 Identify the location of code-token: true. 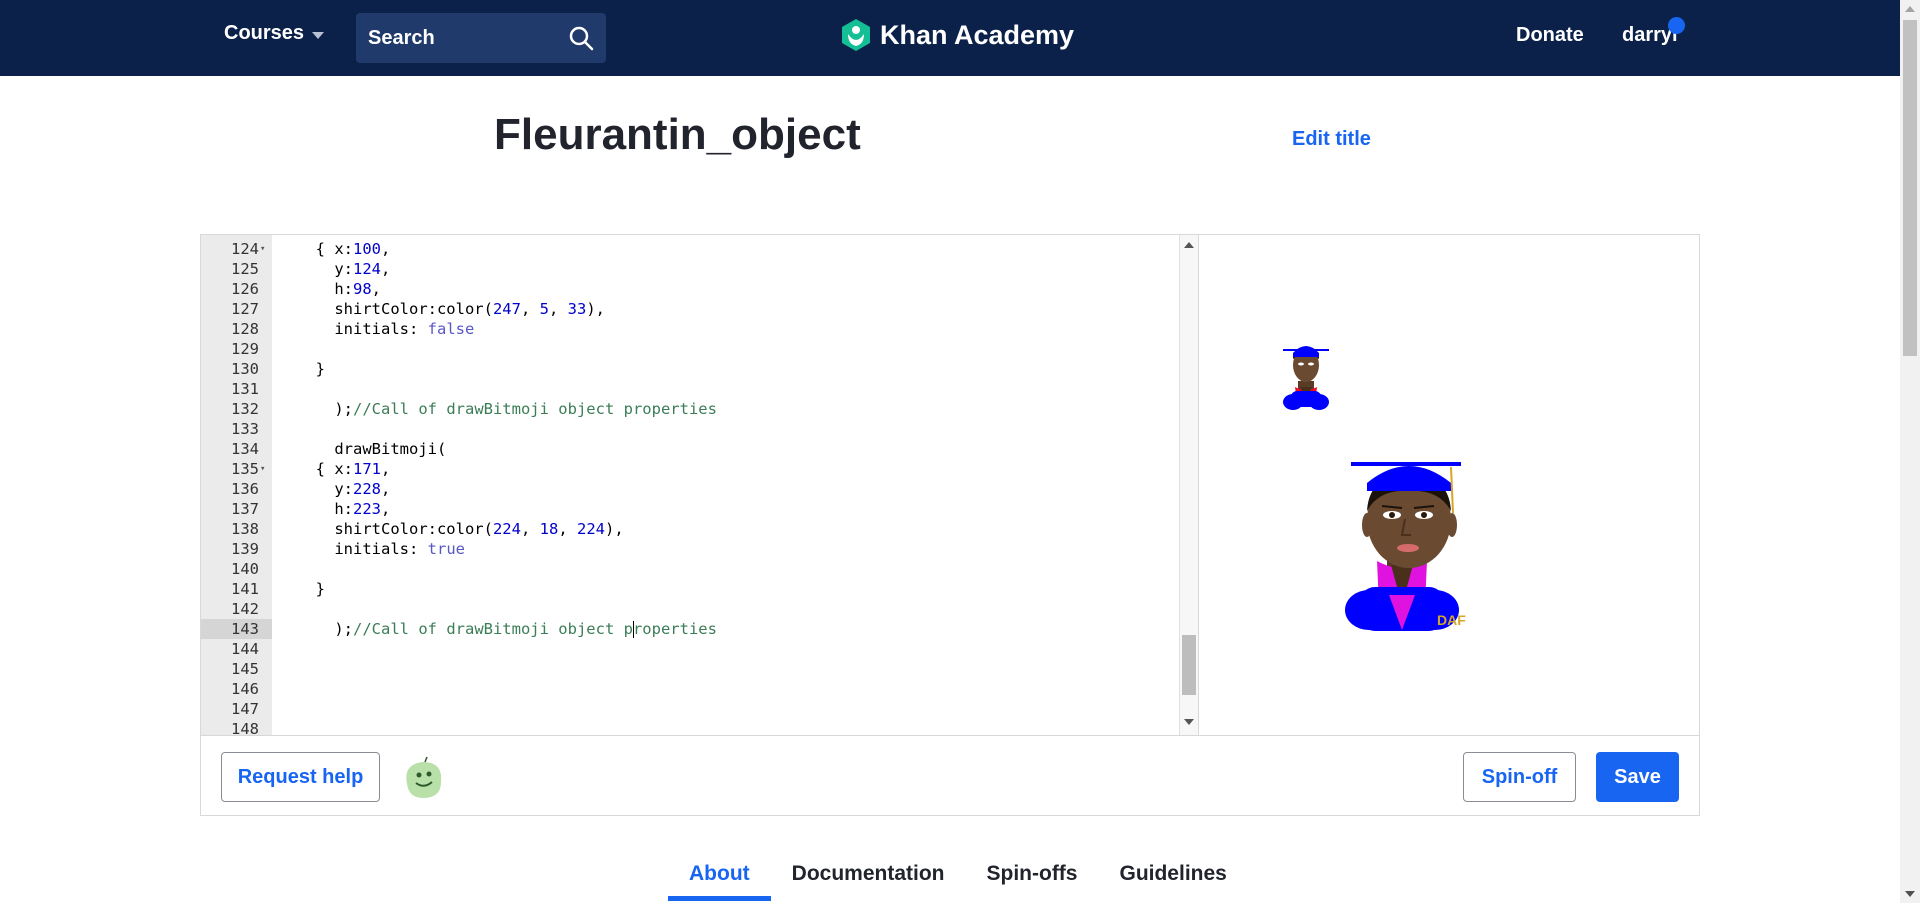
(446, 549).